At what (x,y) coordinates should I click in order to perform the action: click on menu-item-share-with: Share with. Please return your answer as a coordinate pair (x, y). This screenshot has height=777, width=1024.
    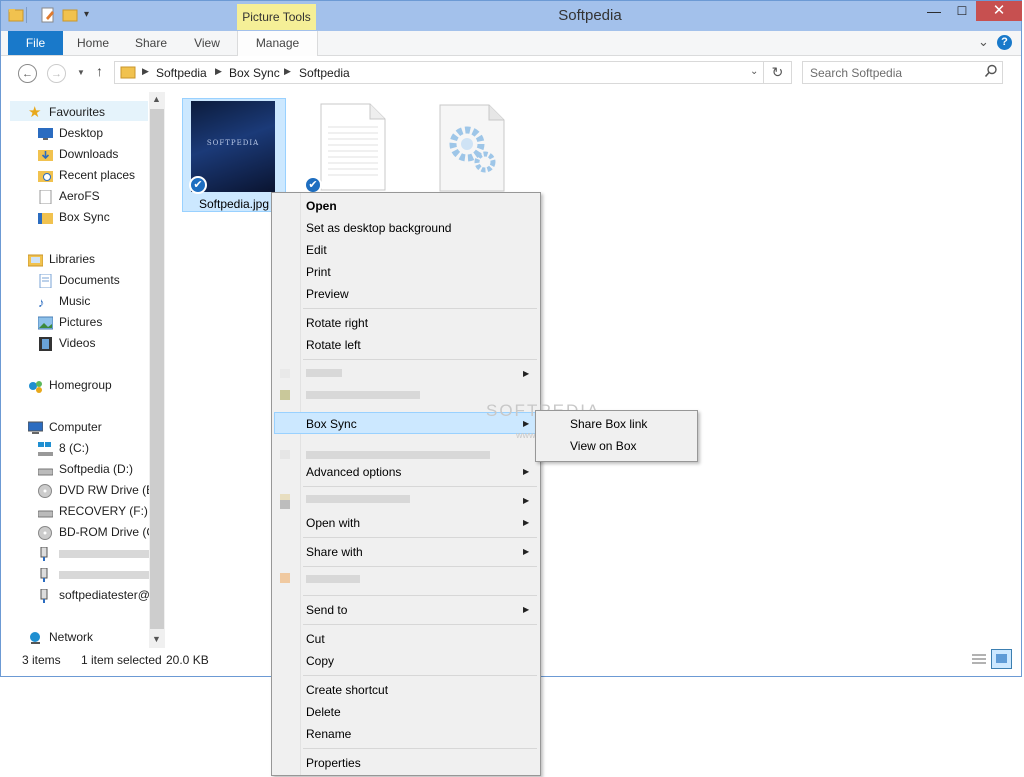
    Looking at the image, I should click on (334, 552).